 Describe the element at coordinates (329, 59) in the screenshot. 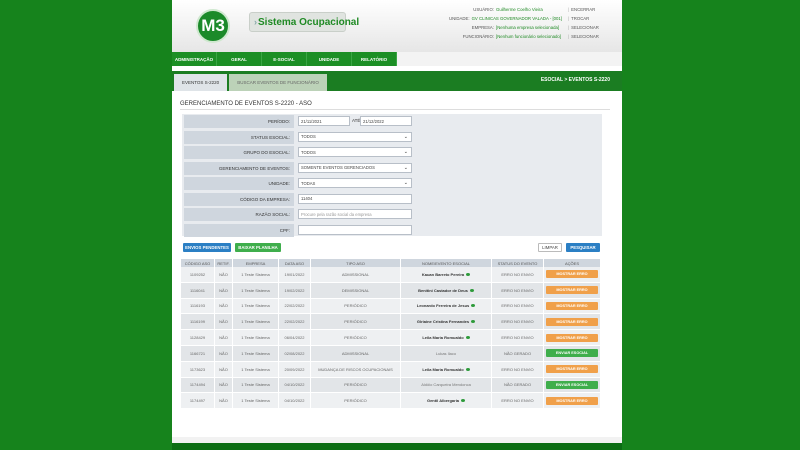

I see `menu-item-unidade: UNIDADE` at that location.